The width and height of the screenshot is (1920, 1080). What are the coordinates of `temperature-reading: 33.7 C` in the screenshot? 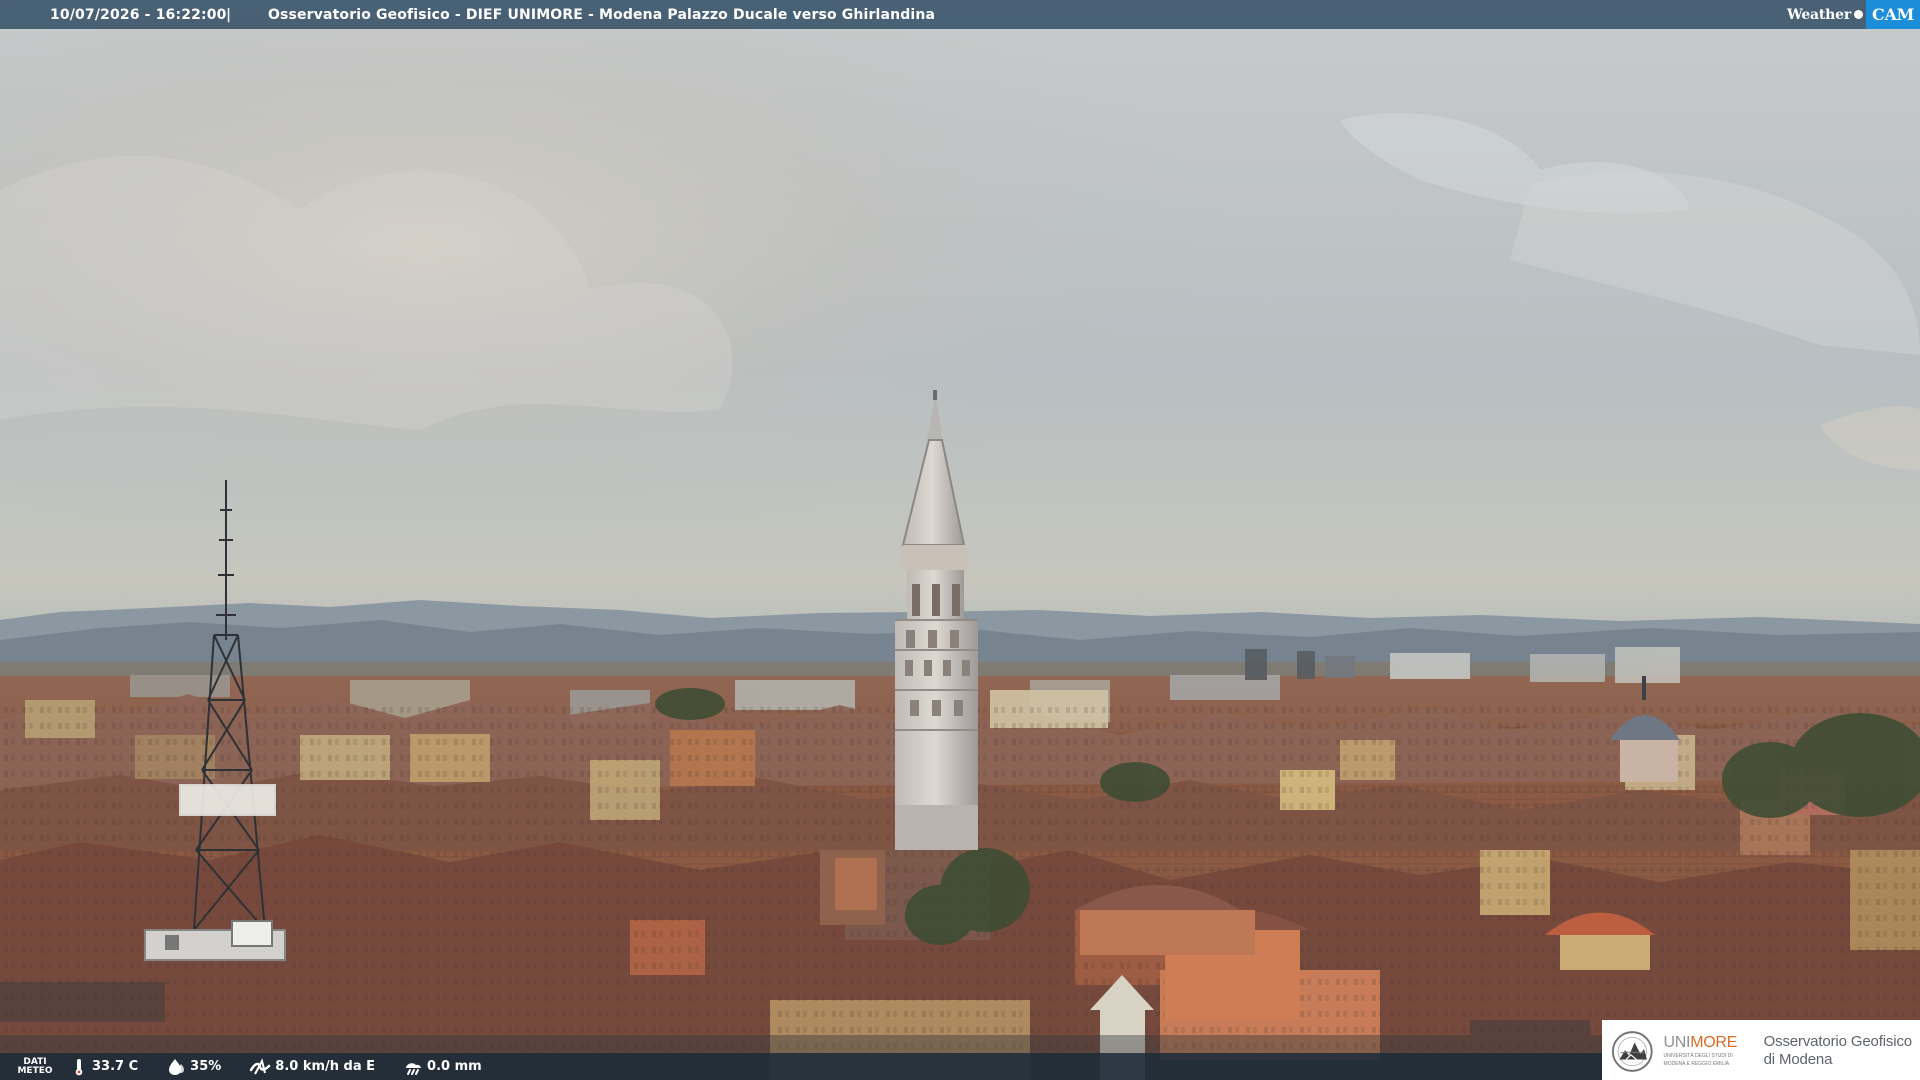 It's located at (104, 1067).